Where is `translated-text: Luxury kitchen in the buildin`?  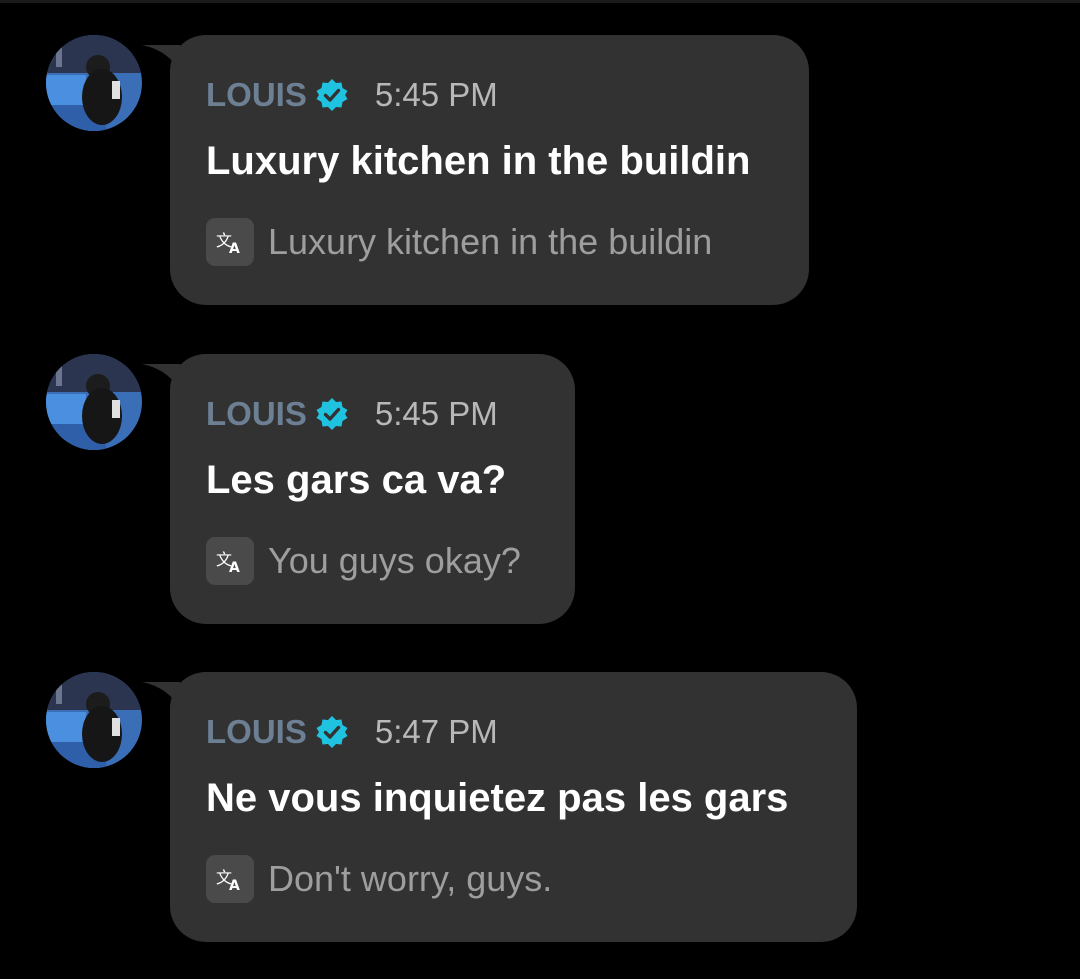 translated-text: Luxury kitchen in the buildin is located at coordinates (490, 241).